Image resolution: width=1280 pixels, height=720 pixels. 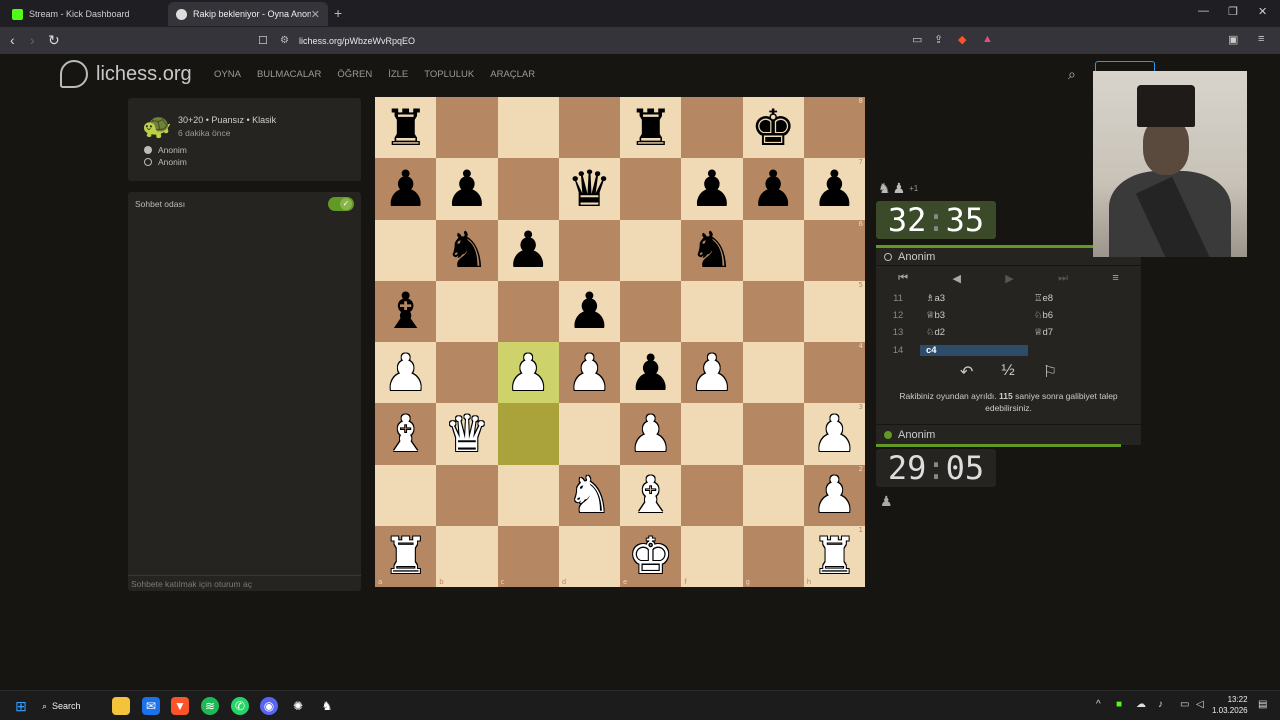 I want to click on network-icon: ▭, so click(x=1184, y=704).